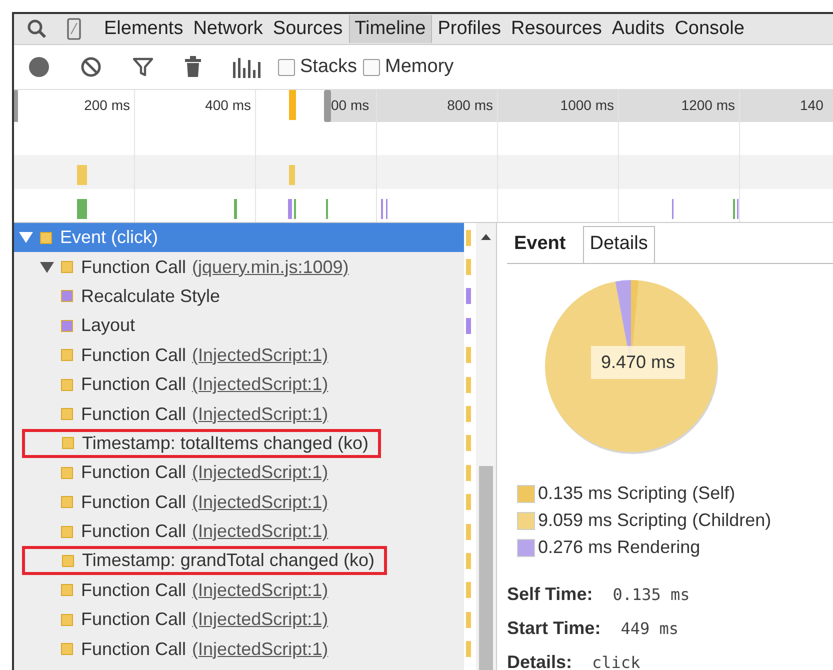 This screenshot has width=833, height=670. I want to click on bar-chart-icon, so click(247, 67).